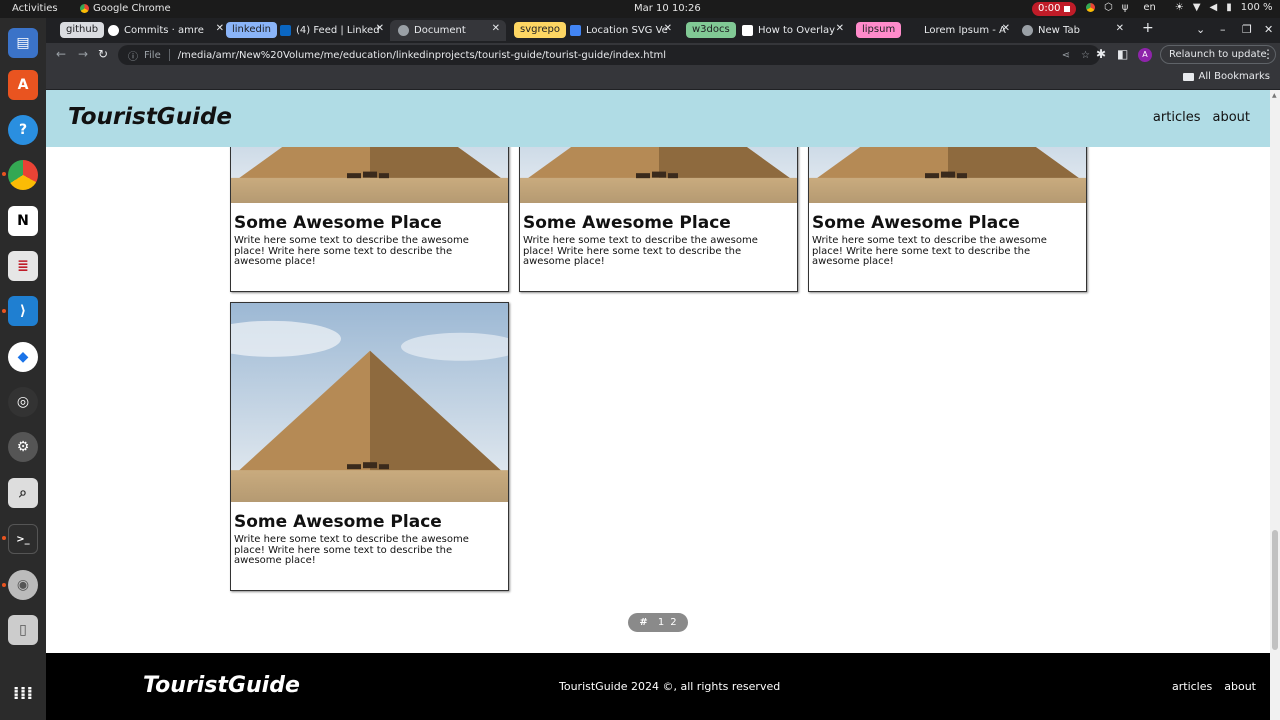 The image size is (1280, 720). Describe the element at coordinates (1275, 590) in the screenshot. I see `scrollbar-thumb` at that location.